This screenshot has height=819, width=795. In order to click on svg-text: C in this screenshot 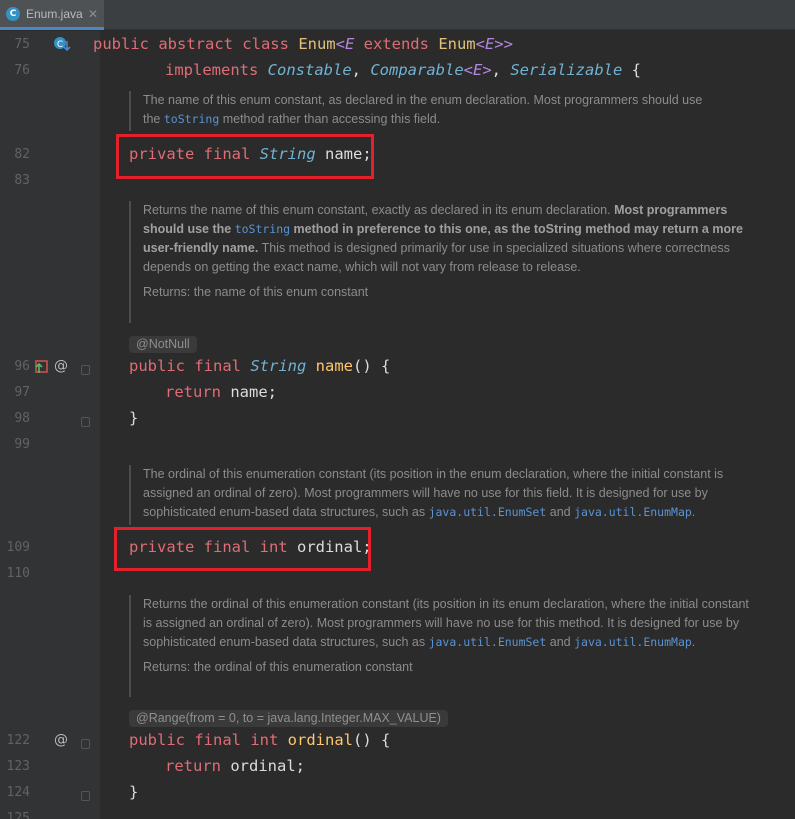, I will do `click(60, 45)`.